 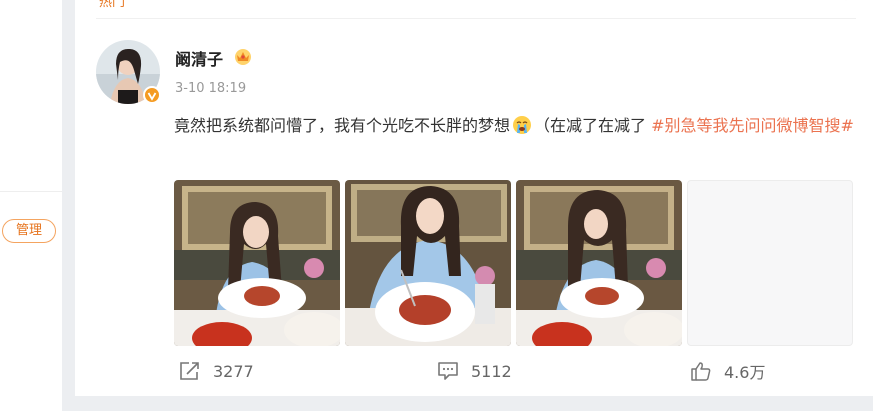 What do you see at coordinates (243, 57) in the screenshot?
I see `vip-crown-icon` at bounding box center [243, 57].